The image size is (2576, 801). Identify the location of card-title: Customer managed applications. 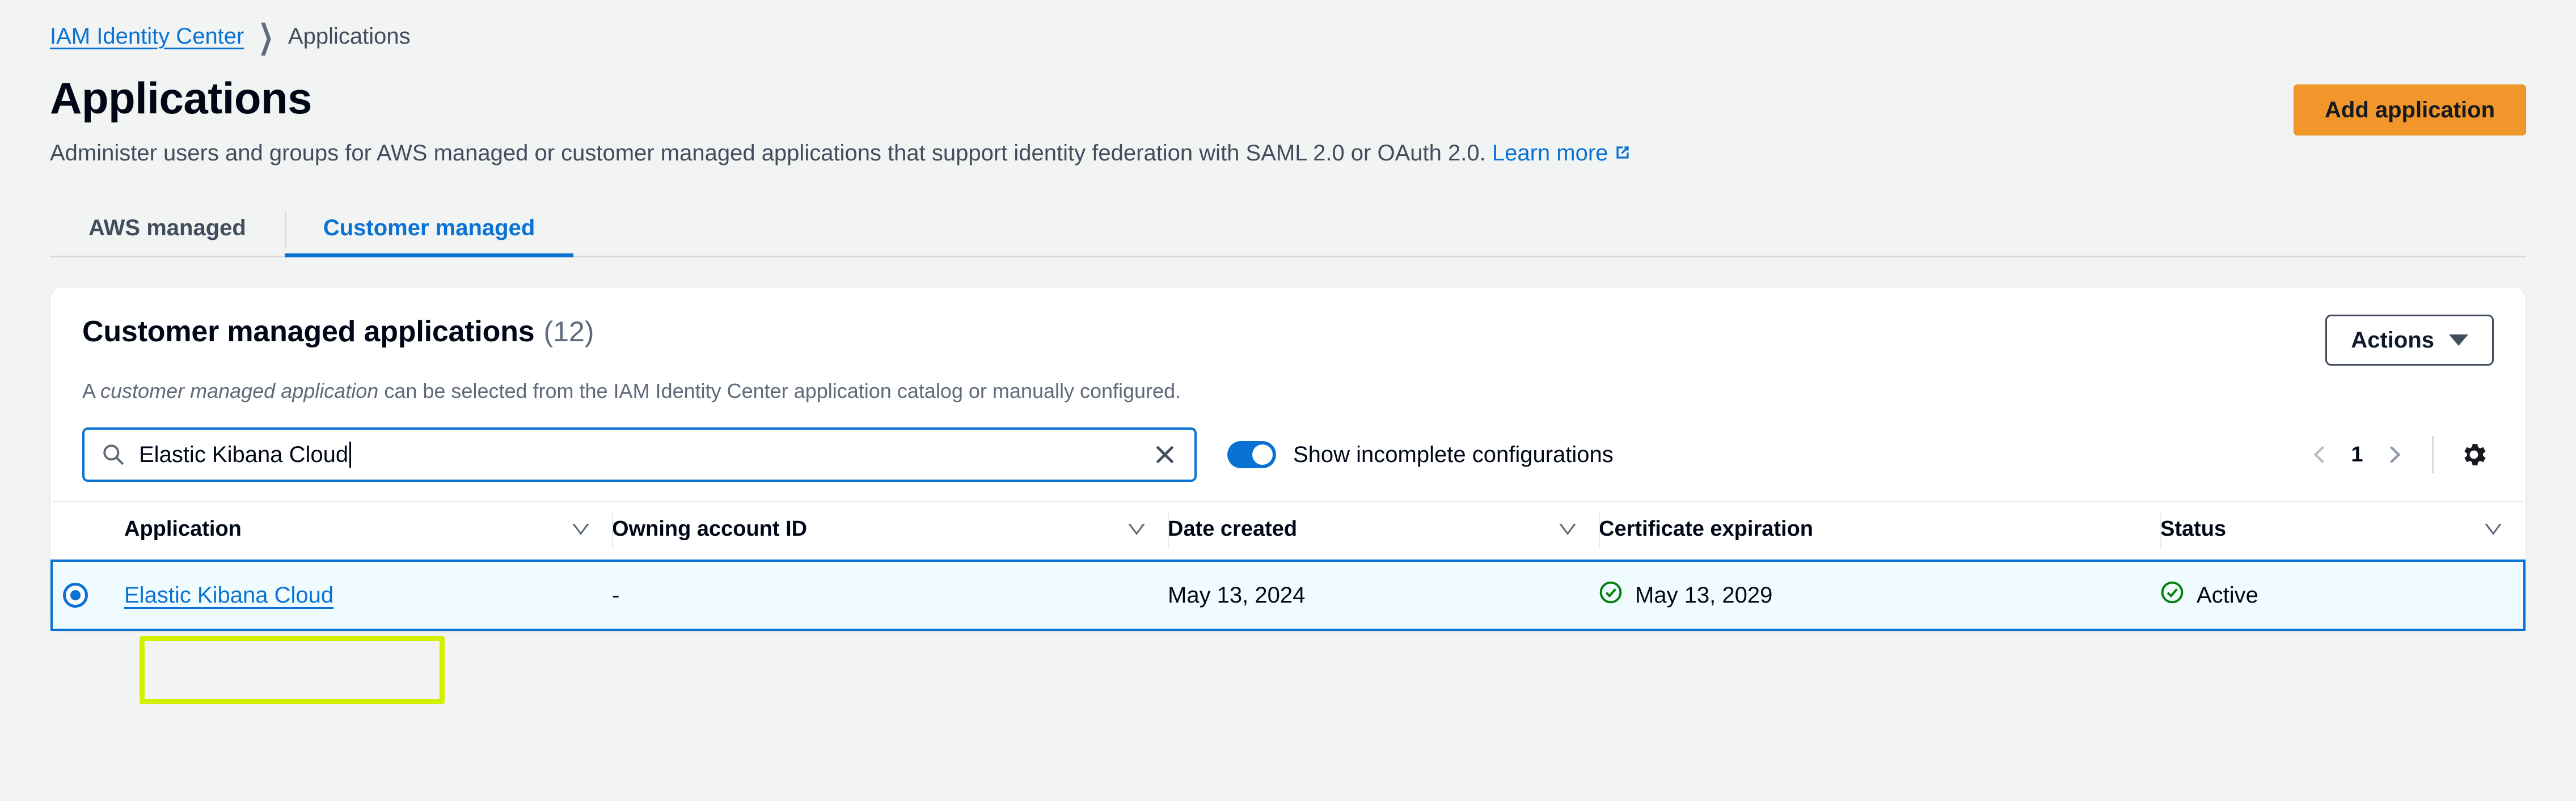
(309, 332).